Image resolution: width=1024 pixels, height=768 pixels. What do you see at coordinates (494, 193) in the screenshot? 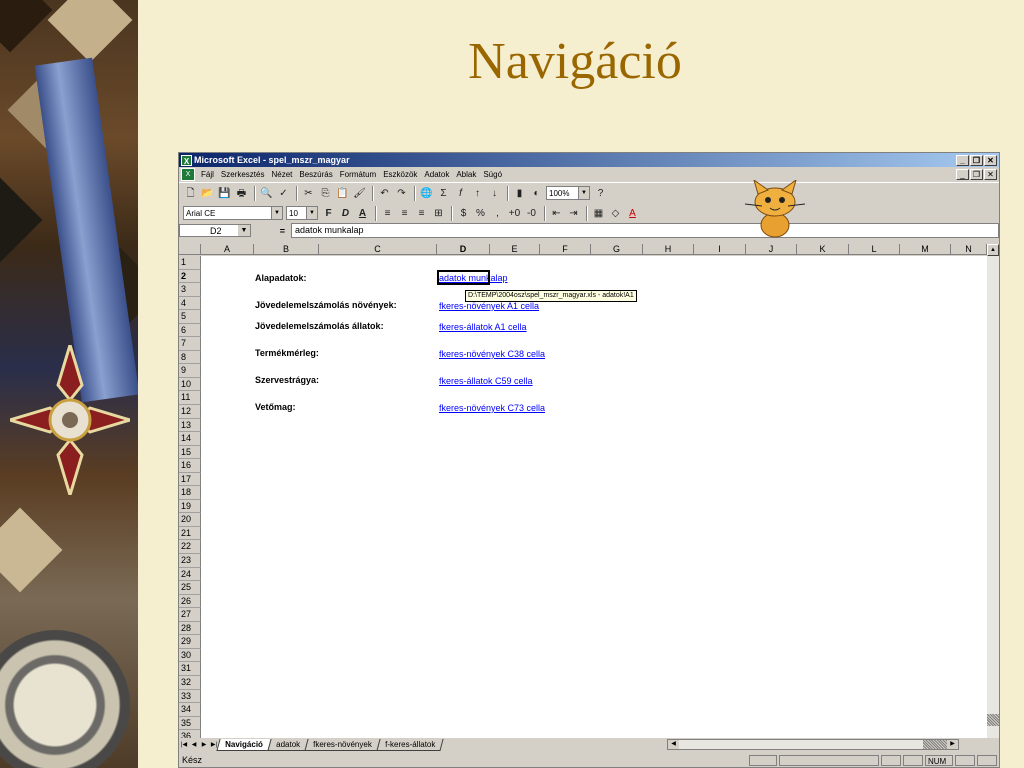
I see `sort-descending-icon: ↓` at bounding box center [494, 193].